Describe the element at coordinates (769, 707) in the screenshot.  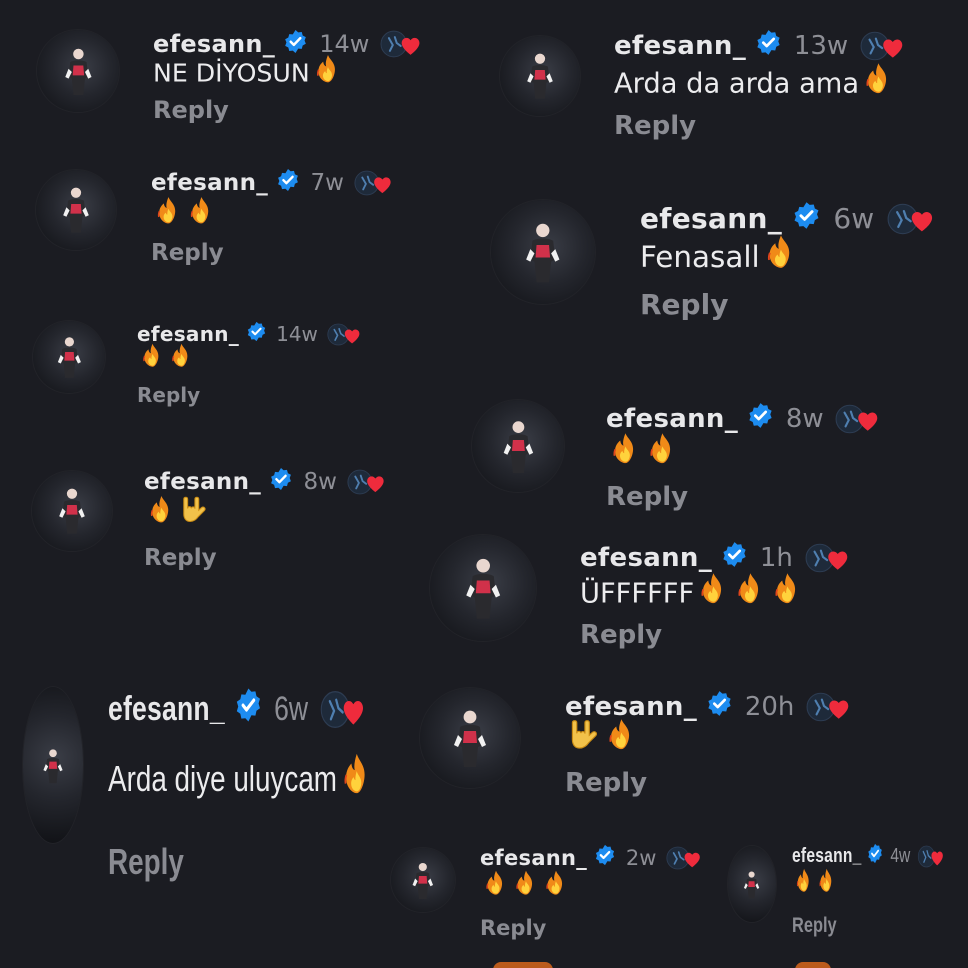
I see `comment-time: 20h` at that location.